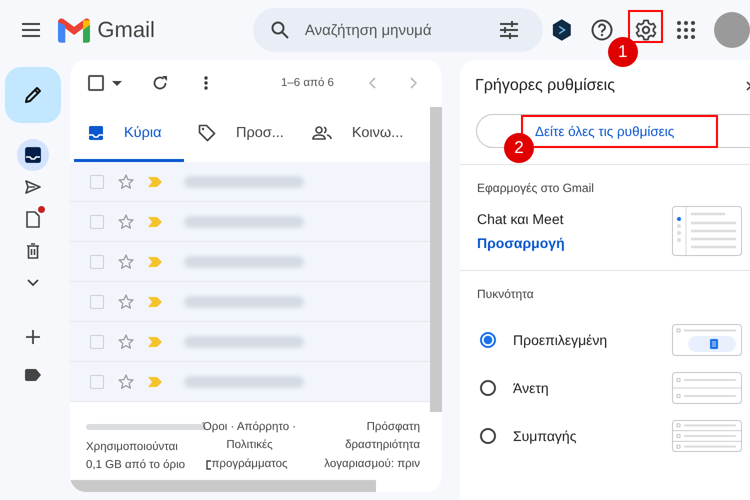 This screenshot has width=750, height=500. I want to click on step-badge: 2, so click(519, 148).